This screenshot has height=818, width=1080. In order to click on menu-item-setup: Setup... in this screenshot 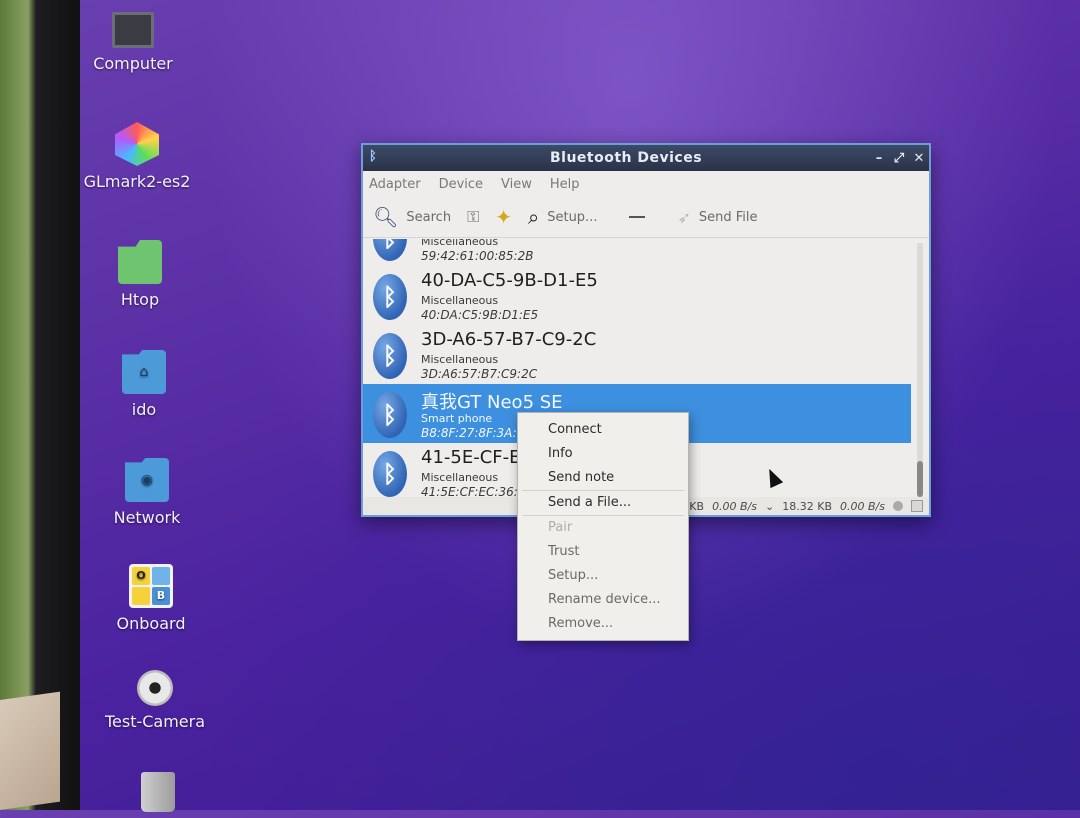, I will do `click(603, 576)`.